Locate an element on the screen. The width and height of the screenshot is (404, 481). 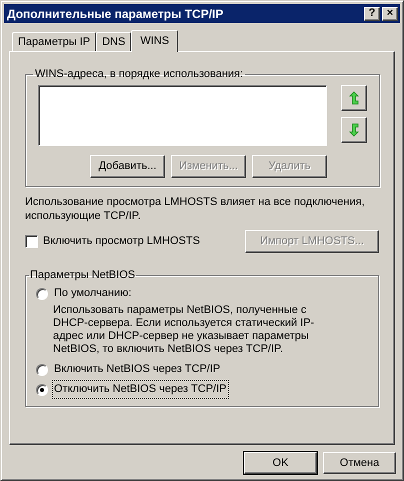
ok-button: OK is located at coordinates (280, 463).